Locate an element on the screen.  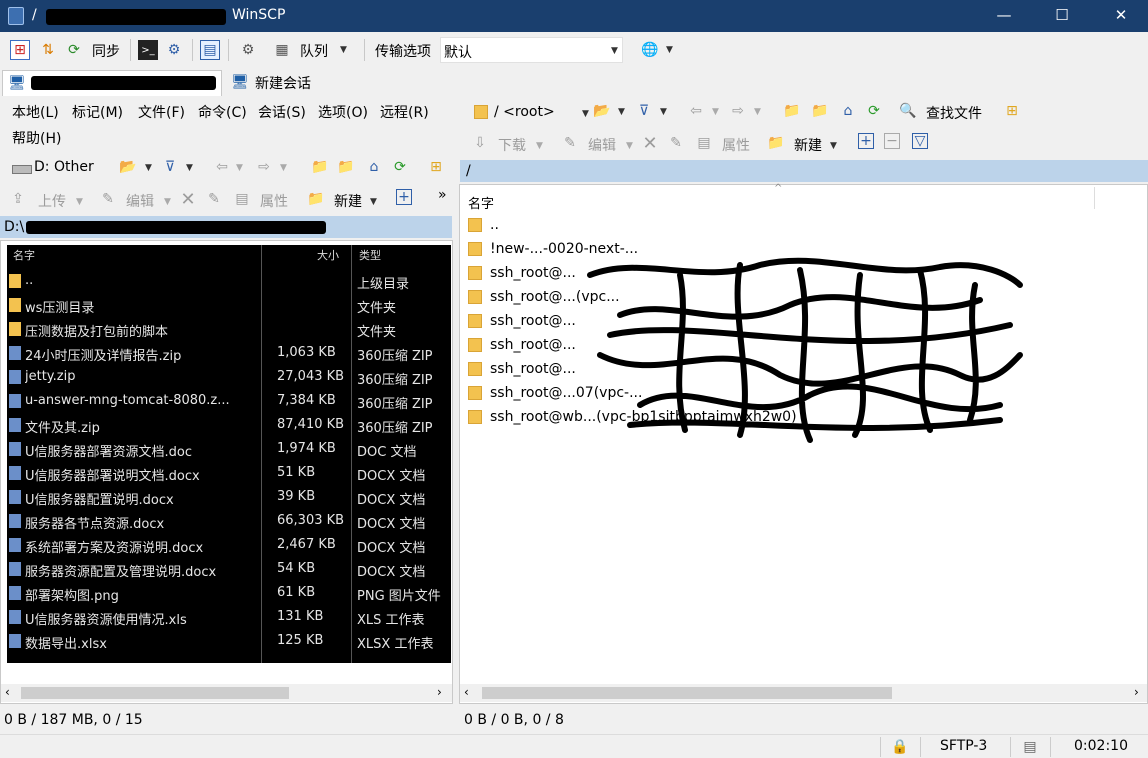
forward-icon: ⇨ is located at coordinates (264, 167).